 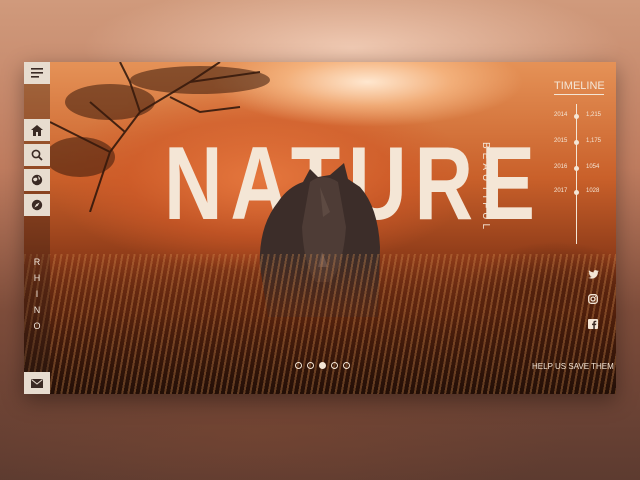 I want to click on help-us-save-them-link: HELP US SAVE THEM, so click(x=573, y=366).